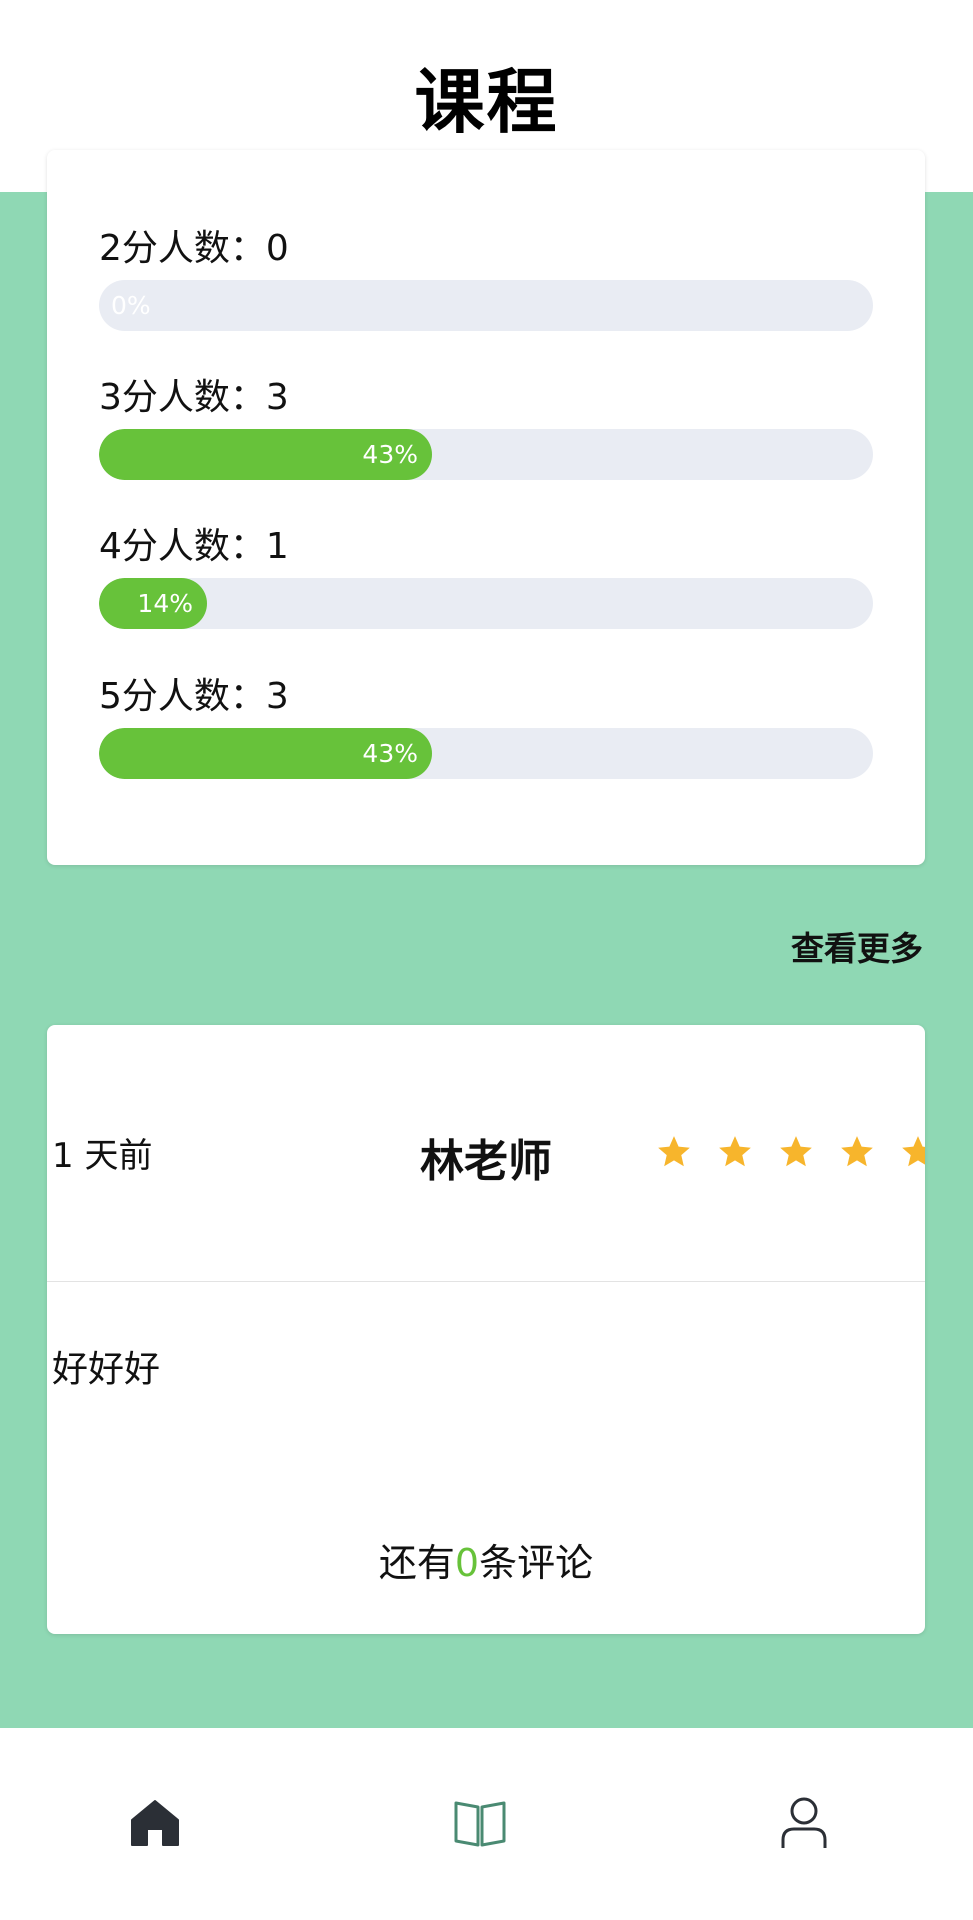 The image size is (973, 1920). I want to click on more-comments-suffix: 条评论, so click(536, 1563).